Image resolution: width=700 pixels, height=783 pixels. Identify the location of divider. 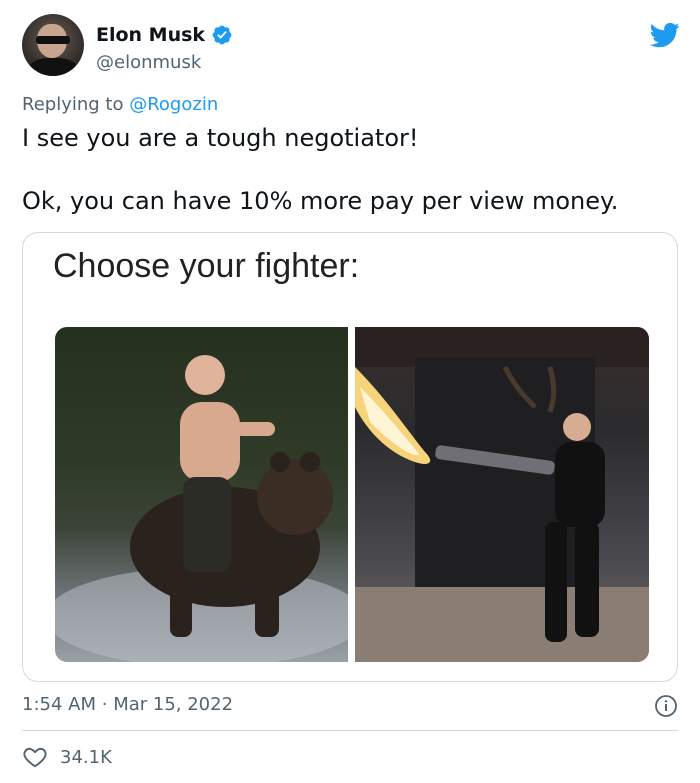
(350, 730).